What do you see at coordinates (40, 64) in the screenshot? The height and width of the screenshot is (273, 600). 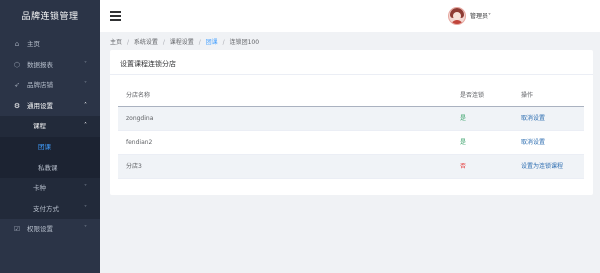 I see `sidebar-item-label: 数据报表` at bounding box center [40, 64].